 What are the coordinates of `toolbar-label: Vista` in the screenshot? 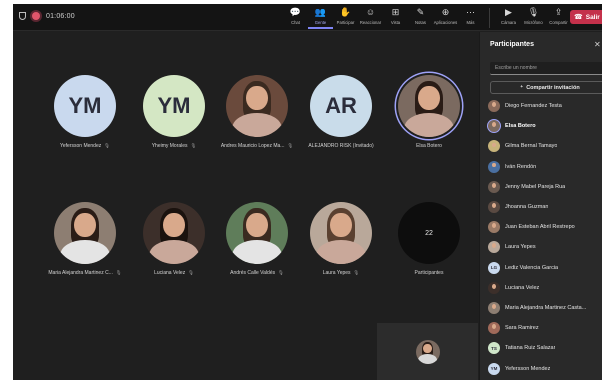 It's located at (395, 22).